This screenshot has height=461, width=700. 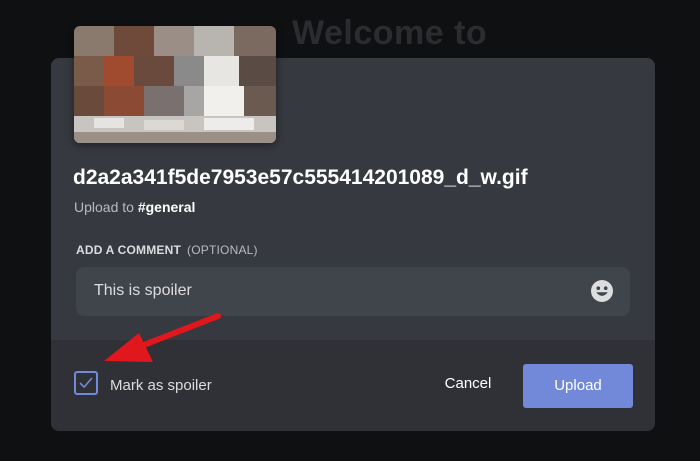 I want to click on upload-destination: Upload to #general, so click(x=134, y=207).